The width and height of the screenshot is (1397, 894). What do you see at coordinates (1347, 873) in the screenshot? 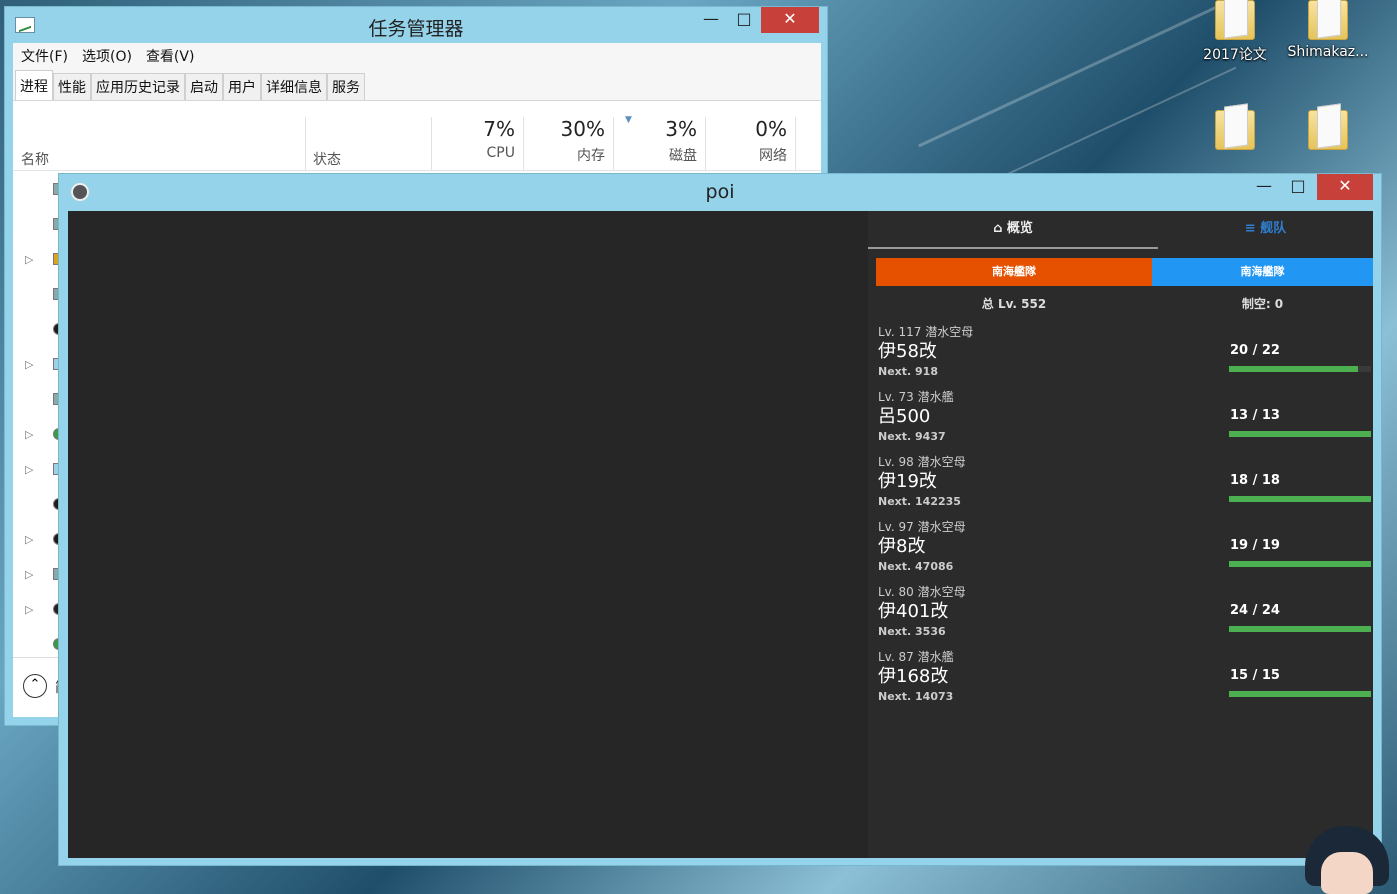
I see `character-face` at bounding box center [1347, 873].